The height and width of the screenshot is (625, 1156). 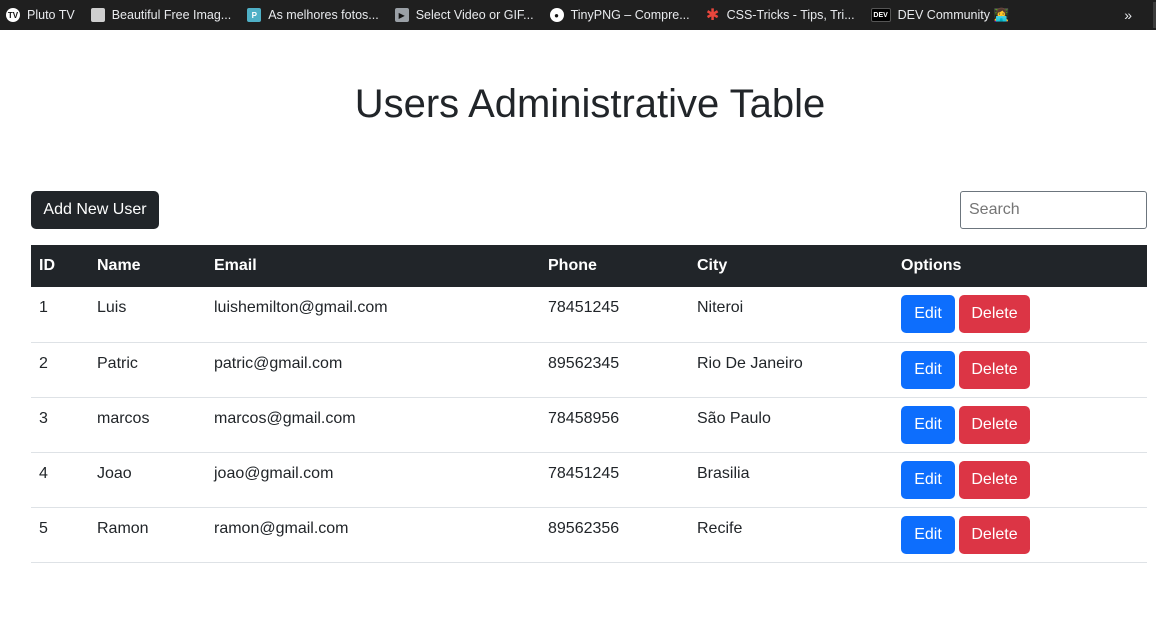 What do you see at coordinates (1053, 210) in the screenshot?
I see `search-input` at bounding box center [1053, 210].